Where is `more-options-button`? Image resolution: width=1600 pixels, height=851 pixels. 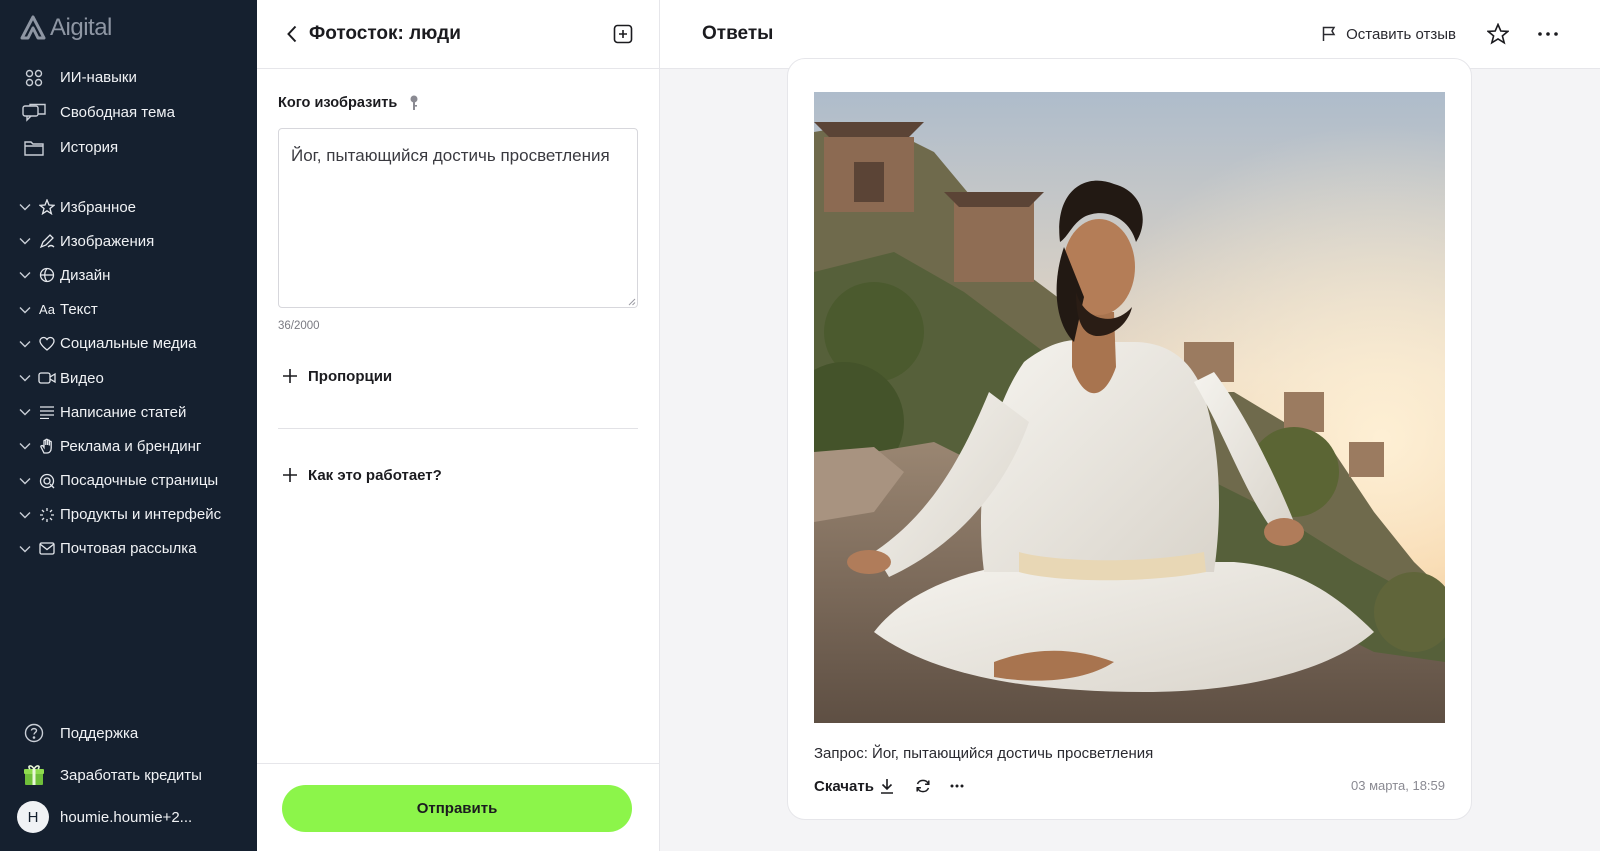
more-options-button is located at coordinates (1548, 34).